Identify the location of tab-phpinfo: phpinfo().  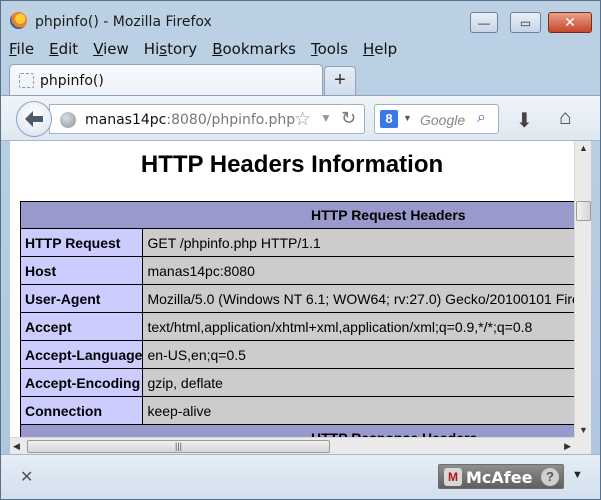
(166, 80).